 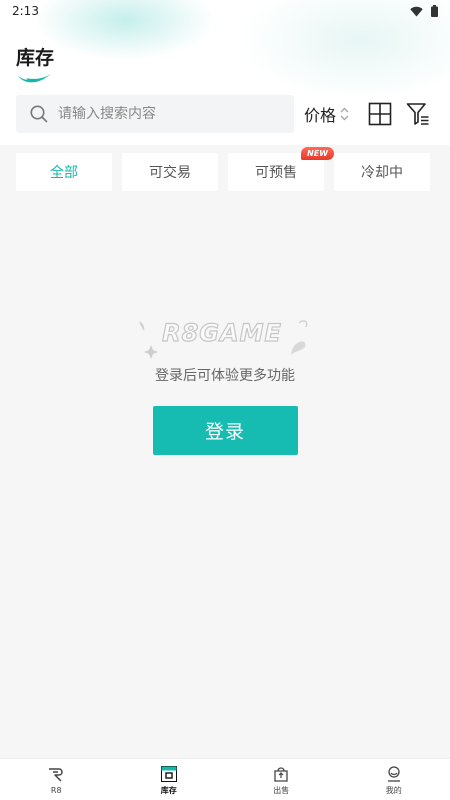 What do you see at coordinates (393, 790) in the screenshot?
I see `nav-label: 我的` at bounding box center [393, 790].